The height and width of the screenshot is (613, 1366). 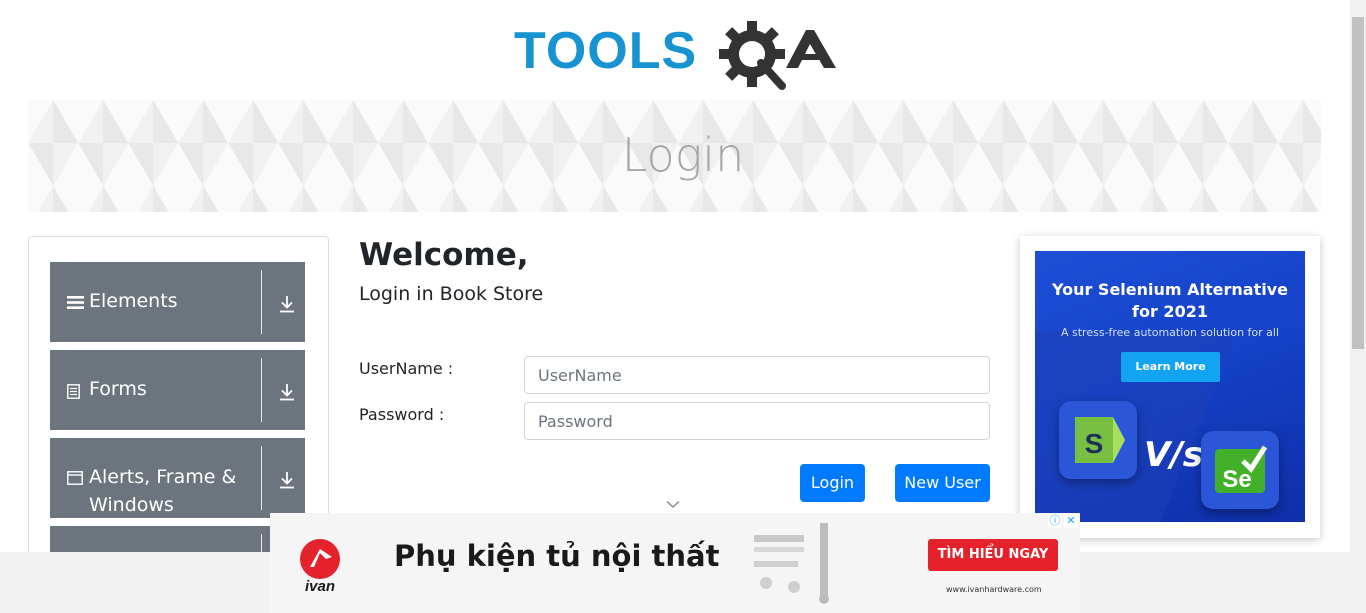 I want to click on ad-vs-text: V/s, so click(x=1173, y=455).